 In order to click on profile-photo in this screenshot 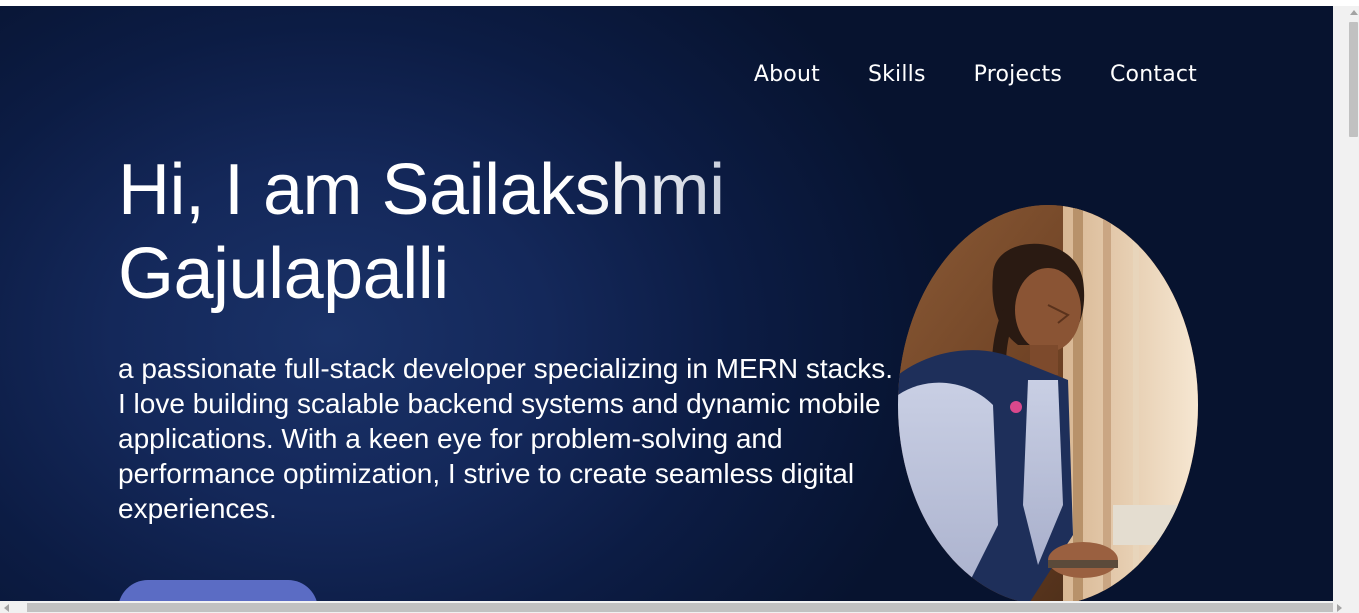, I will do `click(1048, 403)`.